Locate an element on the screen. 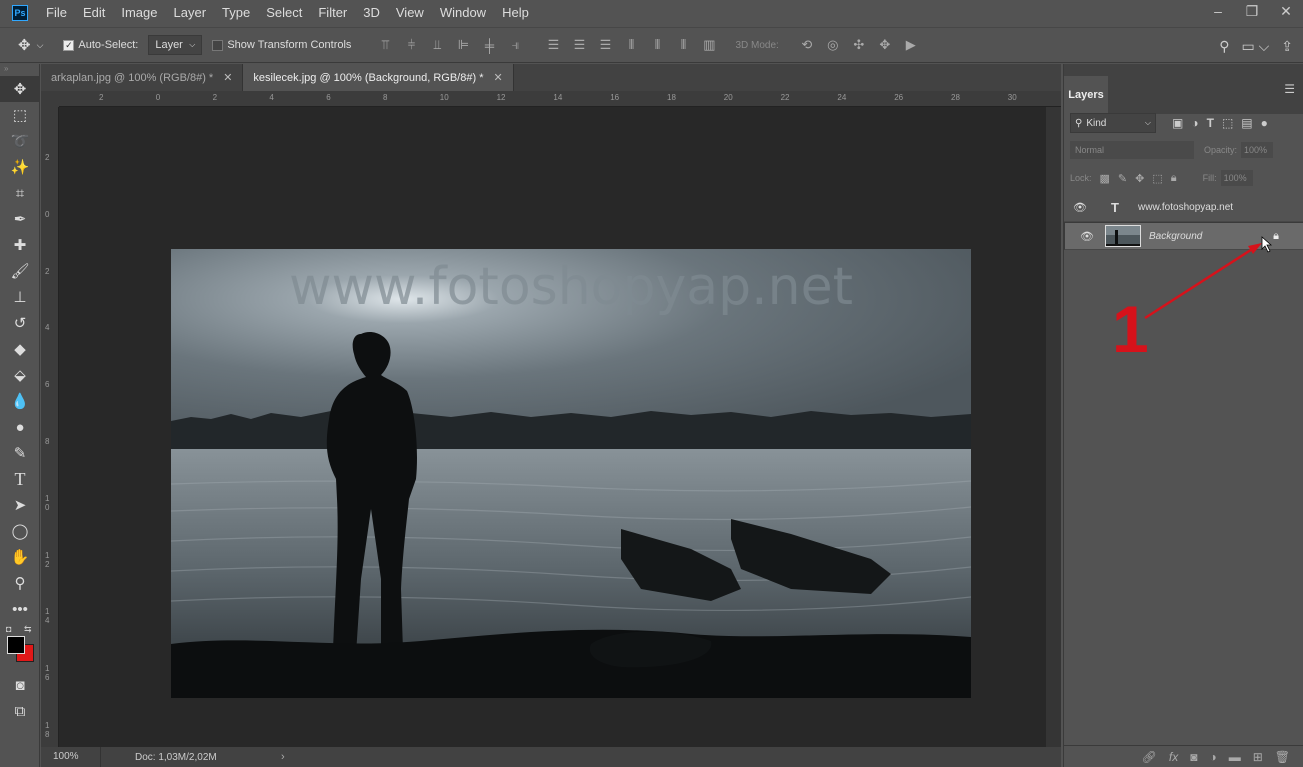 This screenshot has height=767, width=1303. align-hcenter-icon: ╪ is located at coordinates (489, 45).